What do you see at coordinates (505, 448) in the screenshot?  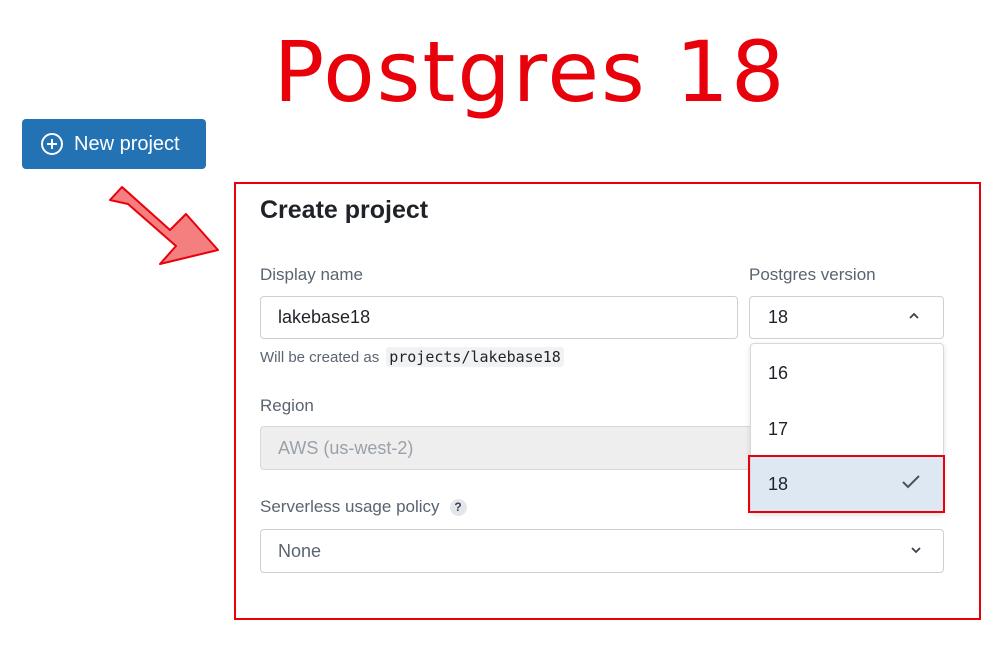 I see `region-input: AWS (us-west-2)` at bounding box center [505, 448].